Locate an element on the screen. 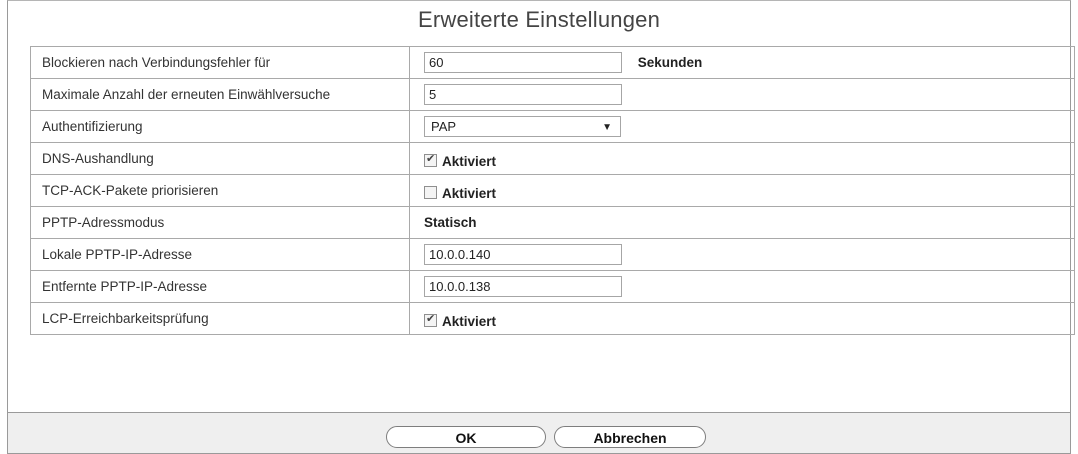 This screenshot has width=1078, height=454. table-row: TCP-ACK-Pakete priorisieren Aktiviert is located at coordinates (552, 190).